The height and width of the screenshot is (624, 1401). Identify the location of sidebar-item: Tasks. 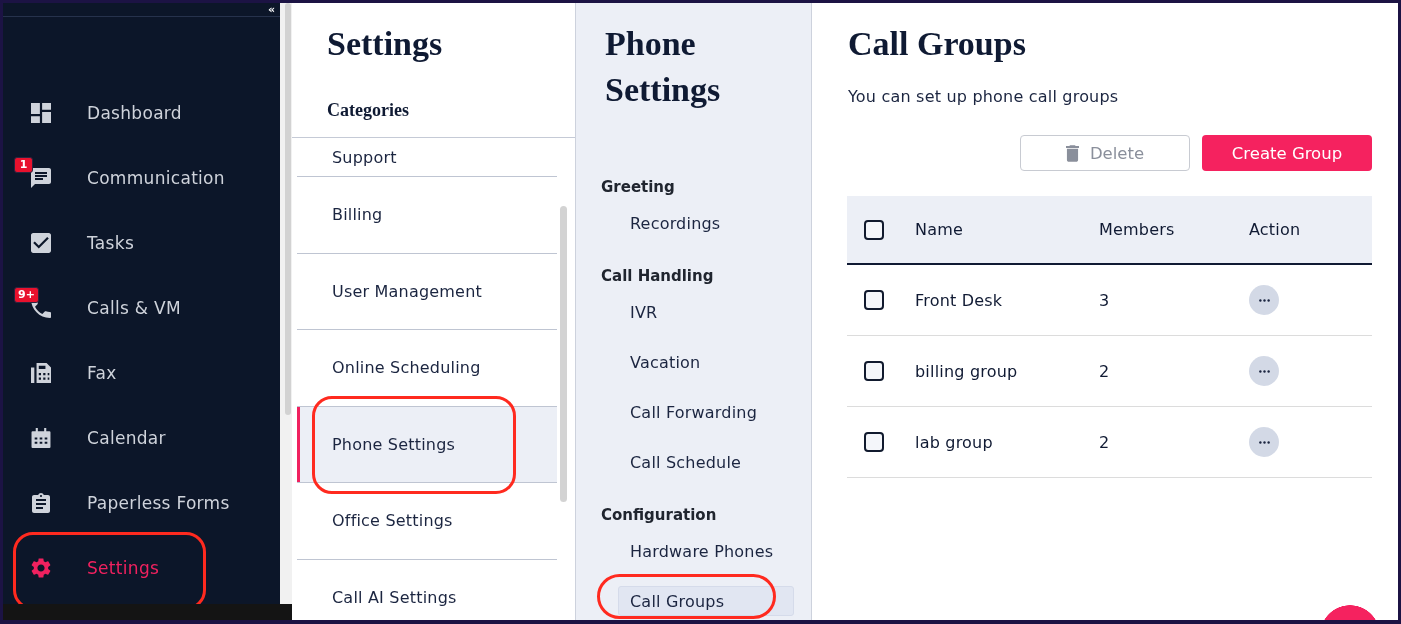
(111, 242).